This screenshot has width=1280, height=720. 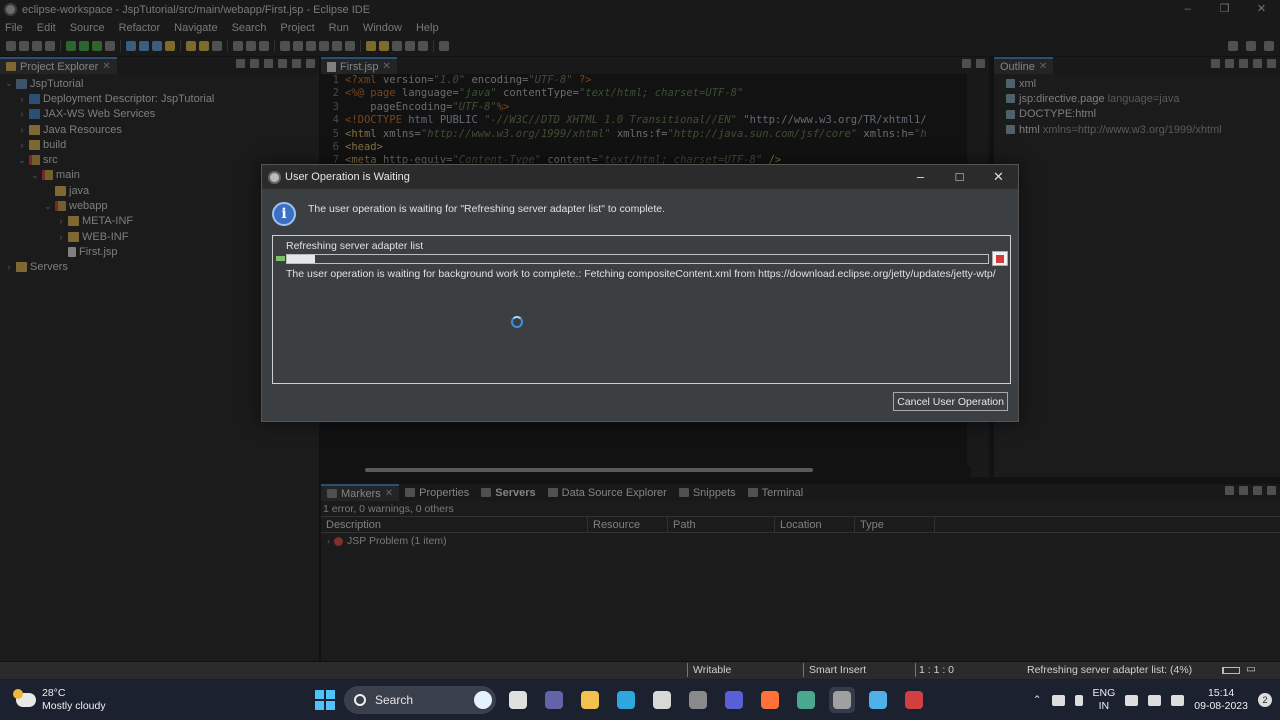 I want to click on obs-taskbar-button, so click(x=698, y=700).